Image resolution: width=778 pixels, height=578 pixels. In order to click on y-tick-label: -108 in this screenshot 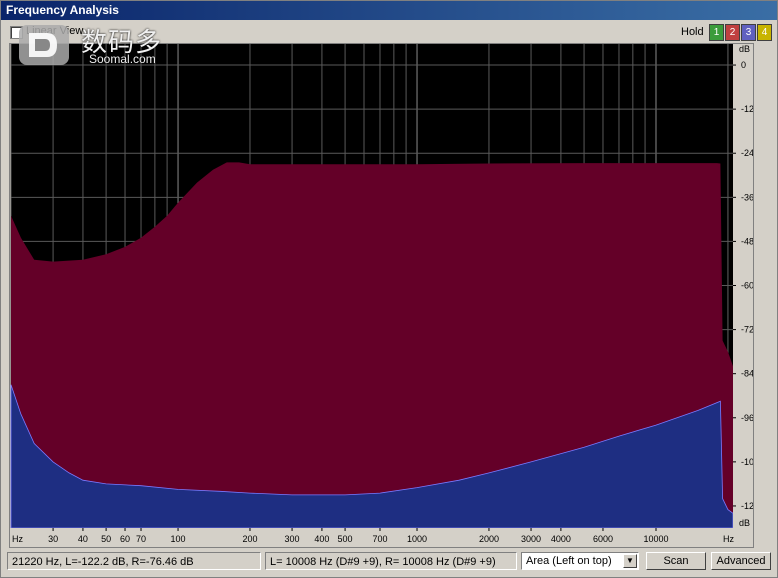, I will do `click(747, 462)`.